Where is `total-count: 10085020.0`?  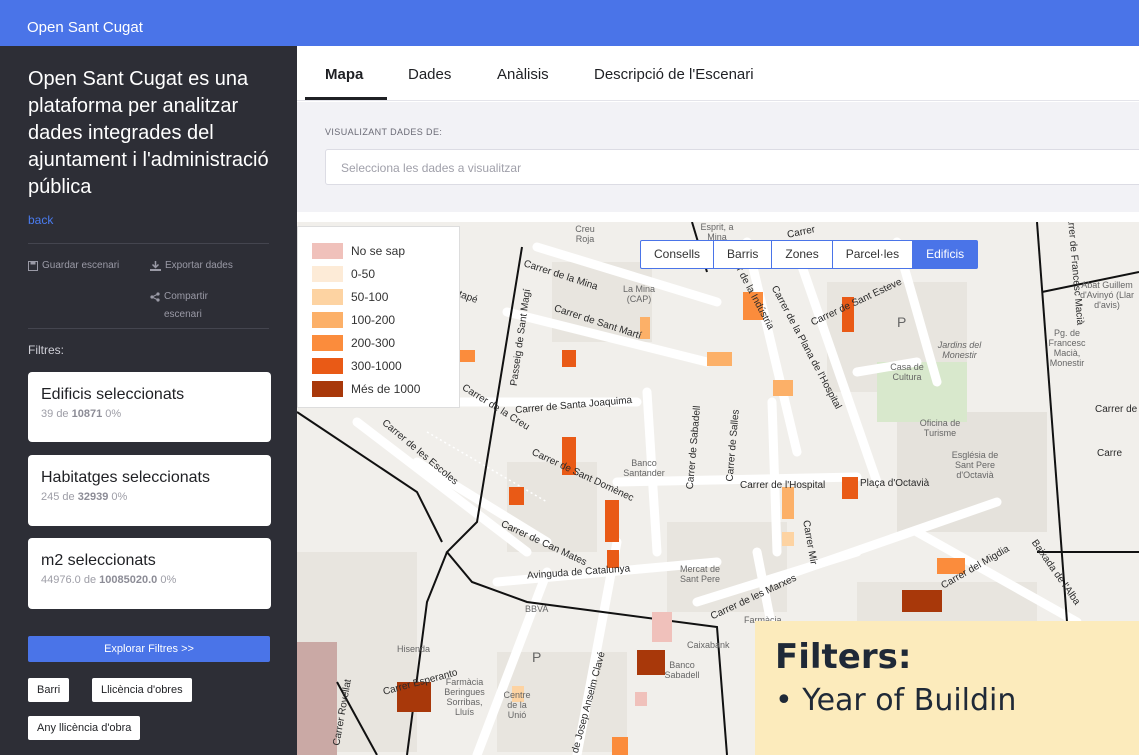
total-count: 10085020.0 is located at coordinates (128, 580).